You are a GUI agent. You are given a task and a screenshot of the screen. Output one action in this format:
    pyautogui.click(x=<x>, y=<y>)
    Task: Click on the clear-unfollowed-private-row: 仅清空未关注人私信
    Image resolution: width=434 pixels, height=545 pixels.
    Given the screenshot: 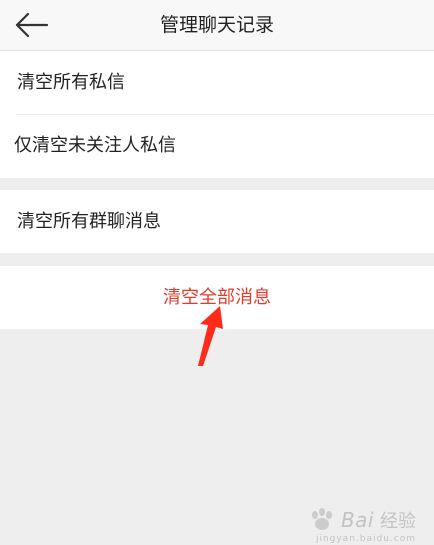 What is the action you would take?
    pyautogui.click(x=217, y=145)
    